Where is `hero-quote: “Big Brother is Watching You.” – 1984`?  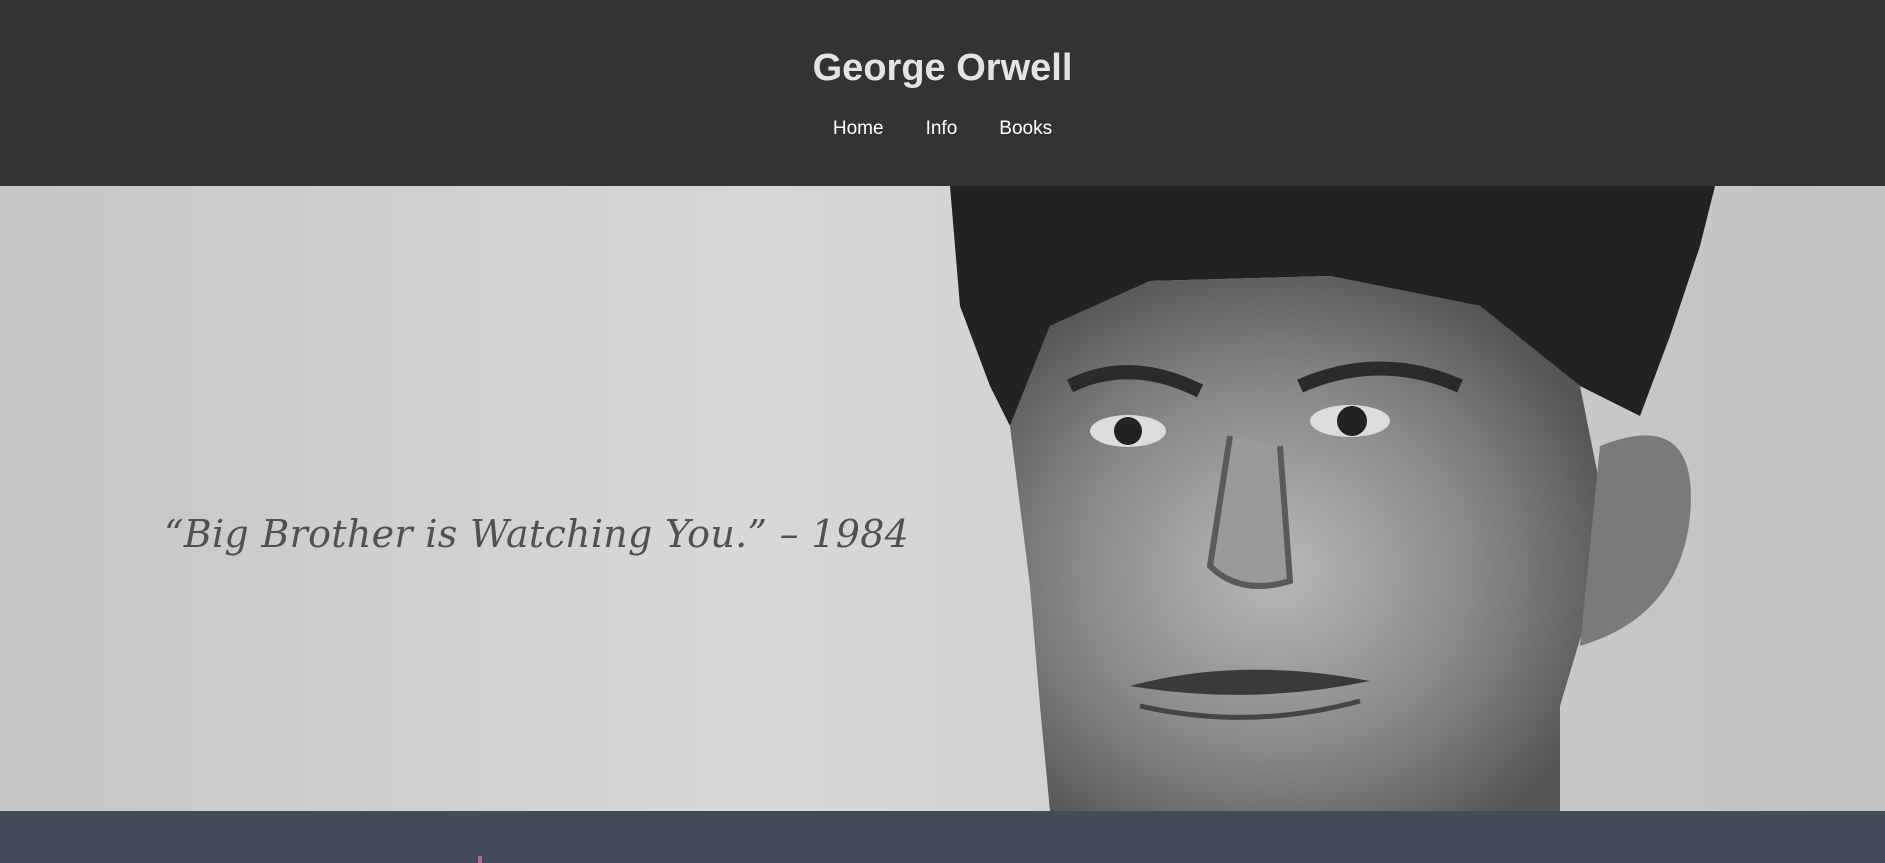 hero-quote: “Big Brother is Watching You.” – 1984 is located at coordinates (537, 534).